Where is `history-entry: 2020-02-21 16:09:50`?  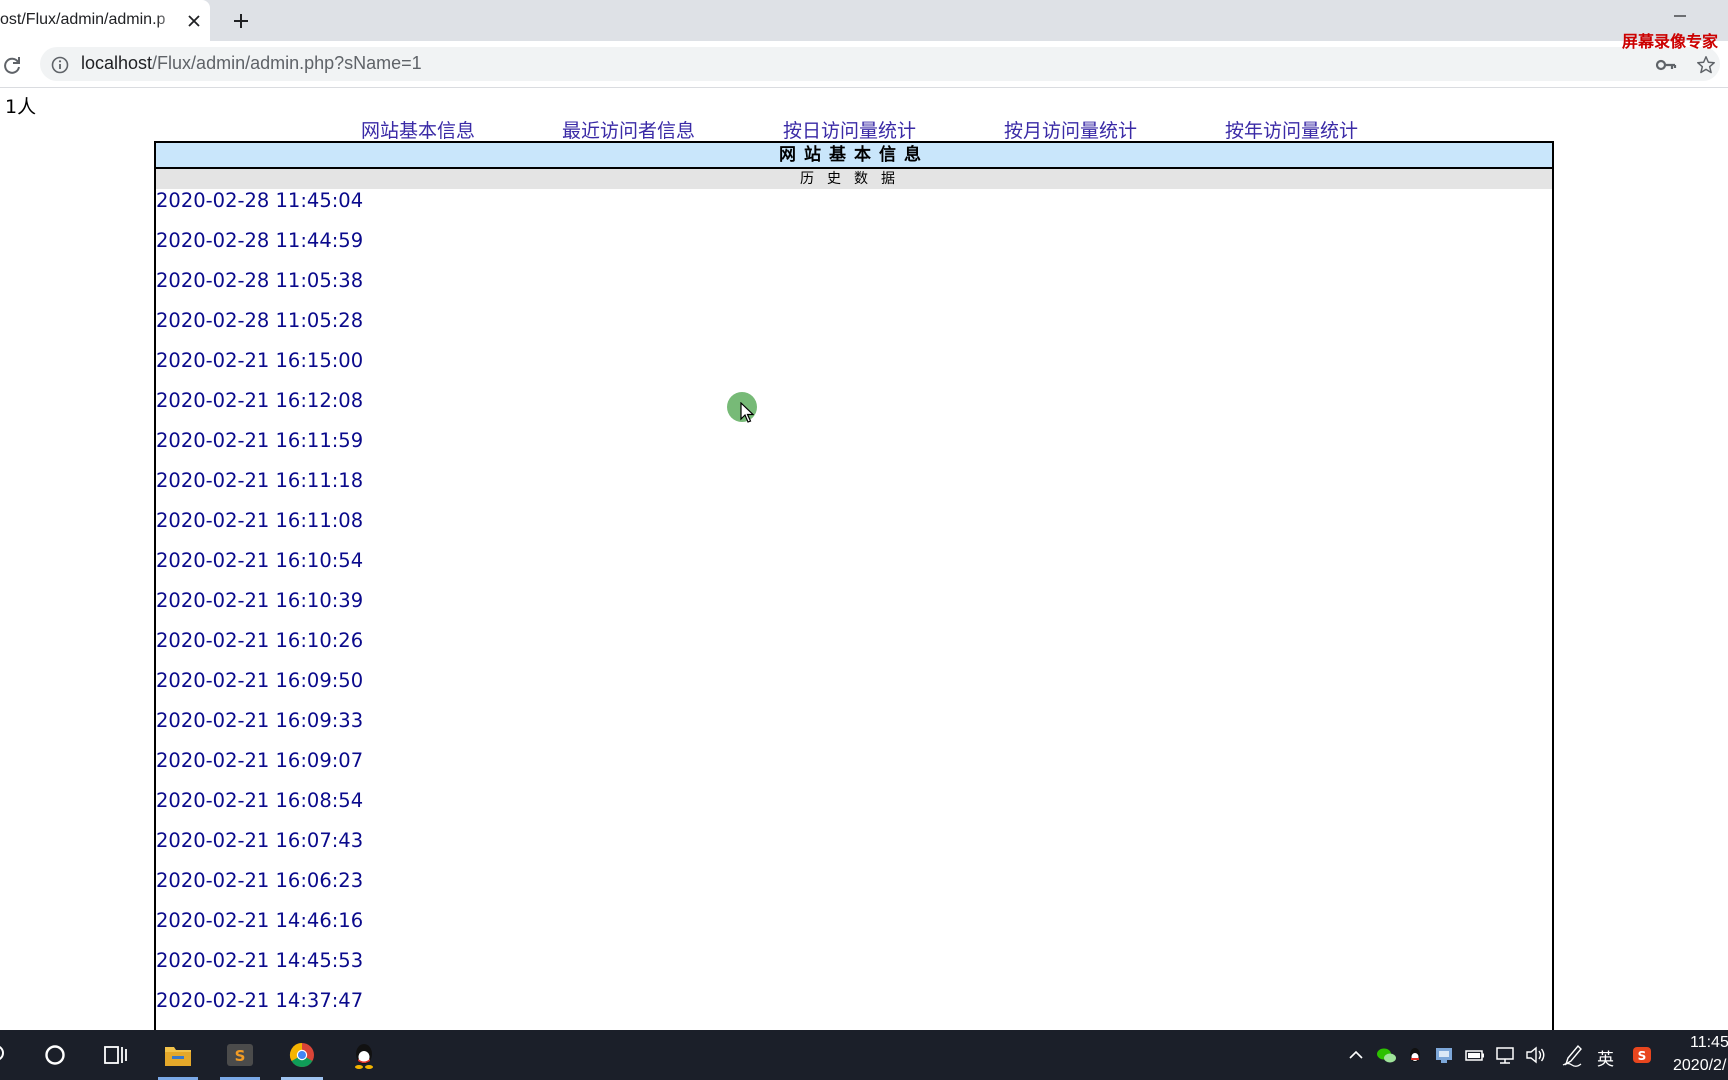
history-entry: 2020-02-21 16:09:50 is located at coordinates (260, 680).